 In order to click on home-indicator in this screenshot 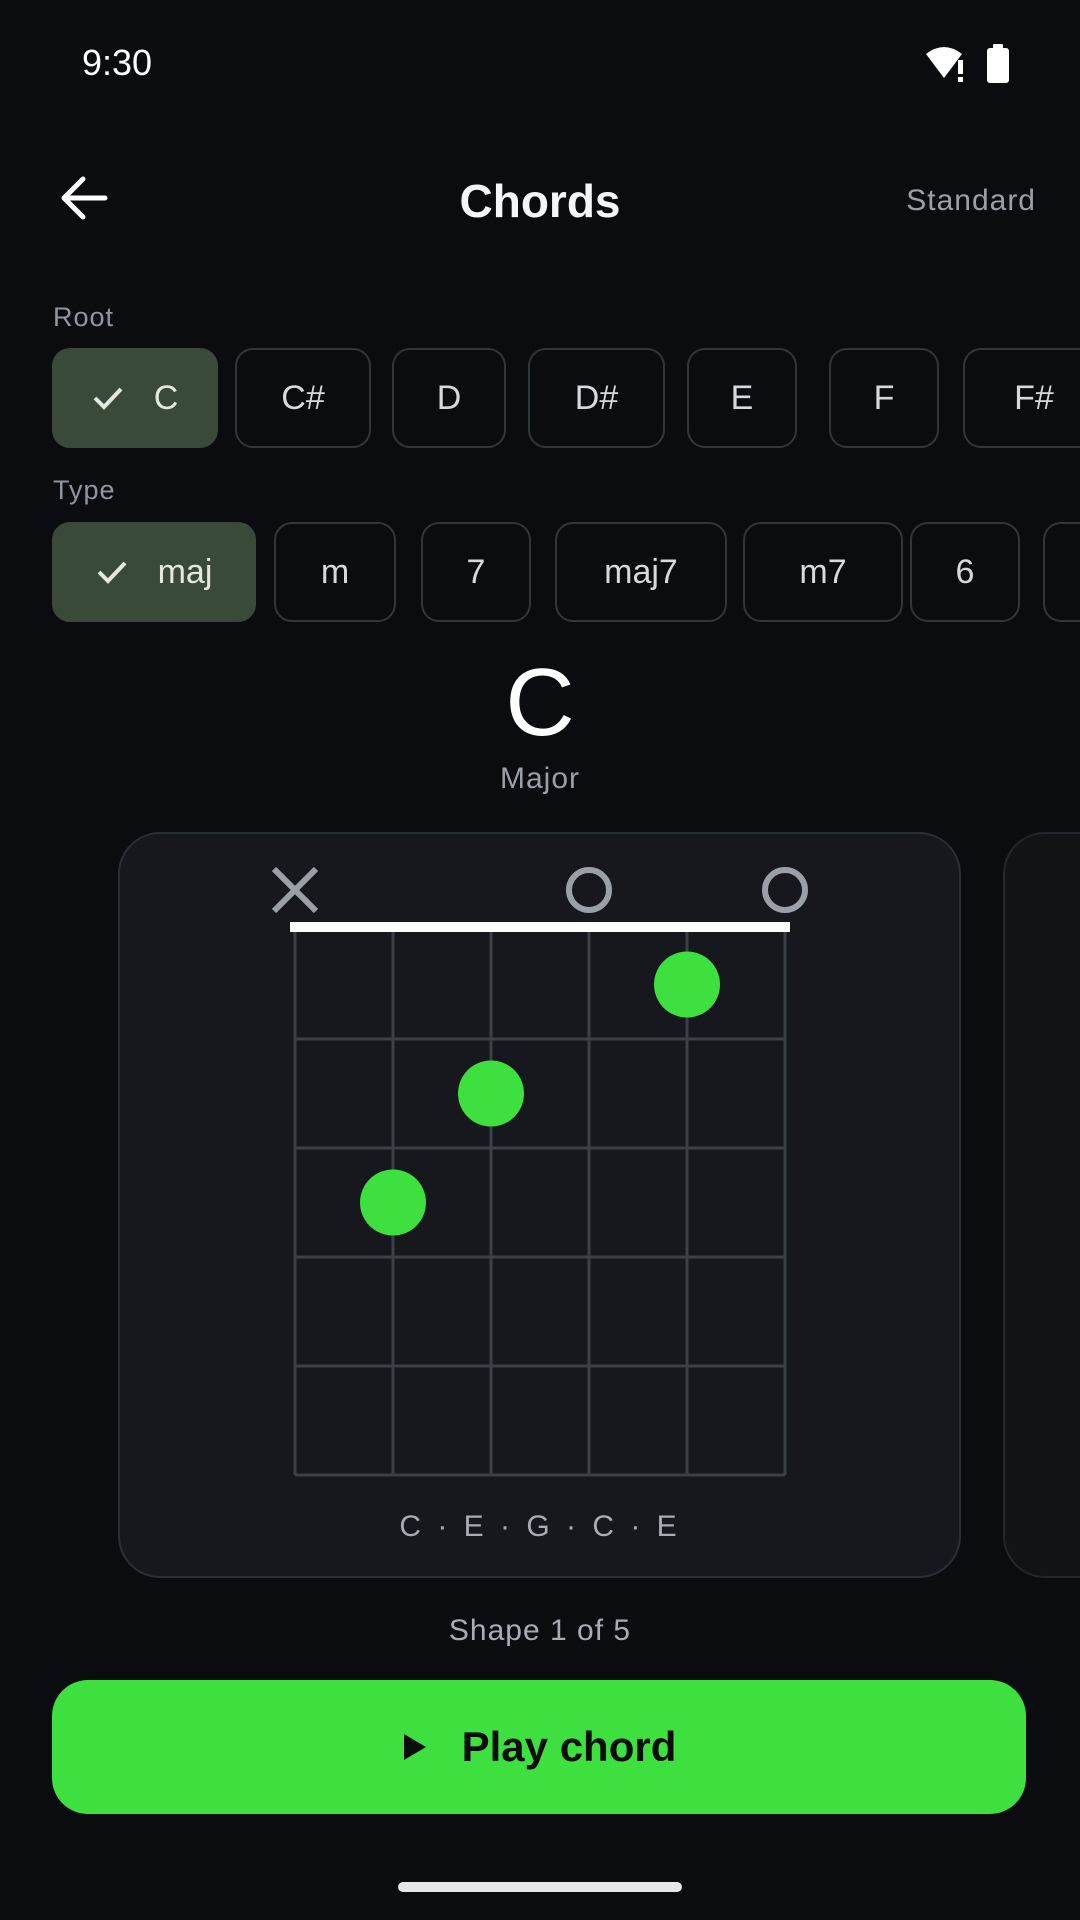, I will do `click(540, 1887)`.